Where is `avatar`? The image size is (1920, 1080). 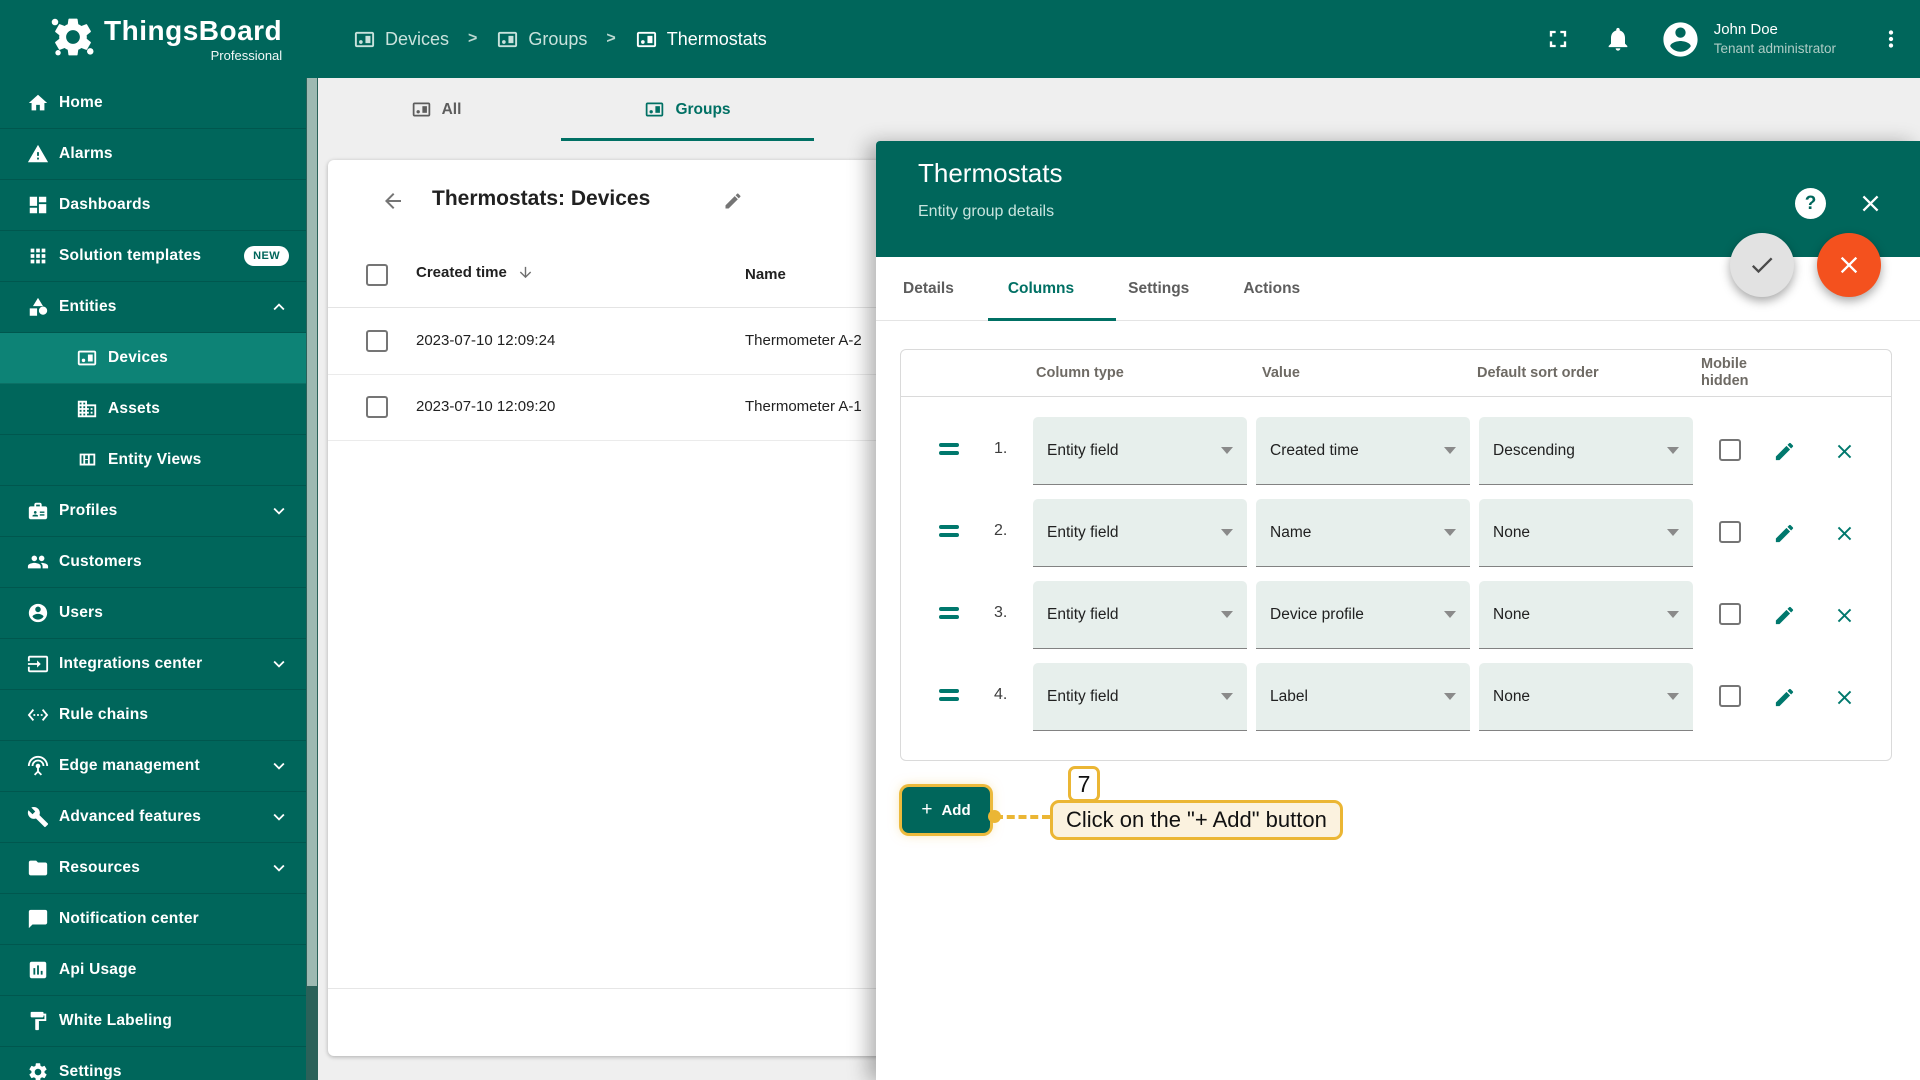 avatar is located at coordinates (1680, 39).